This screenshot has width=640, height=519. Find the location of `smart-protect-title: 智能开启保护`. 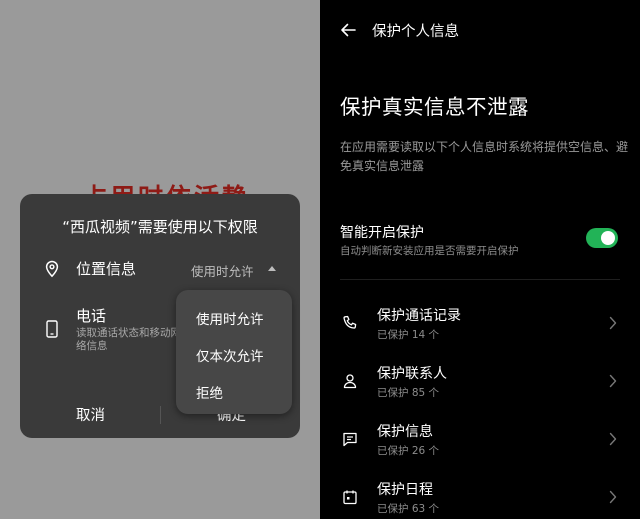

smart-protect-title: 智能开启保护 is located at coordinates (382, 233).